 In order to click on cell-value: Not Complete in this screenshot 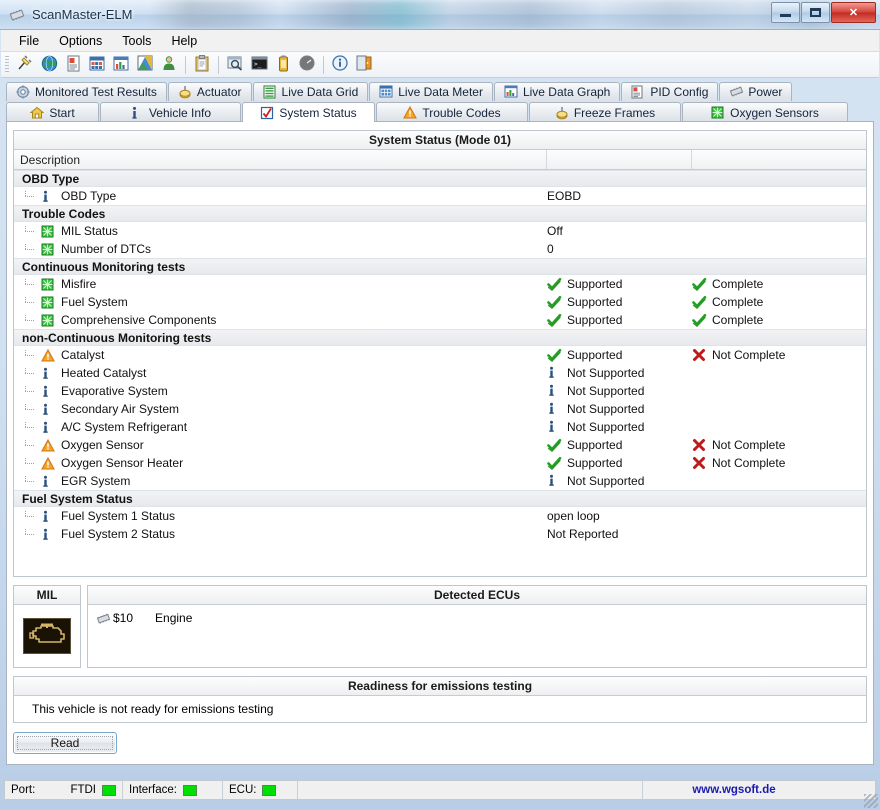, I will do `click(749, 355)`.